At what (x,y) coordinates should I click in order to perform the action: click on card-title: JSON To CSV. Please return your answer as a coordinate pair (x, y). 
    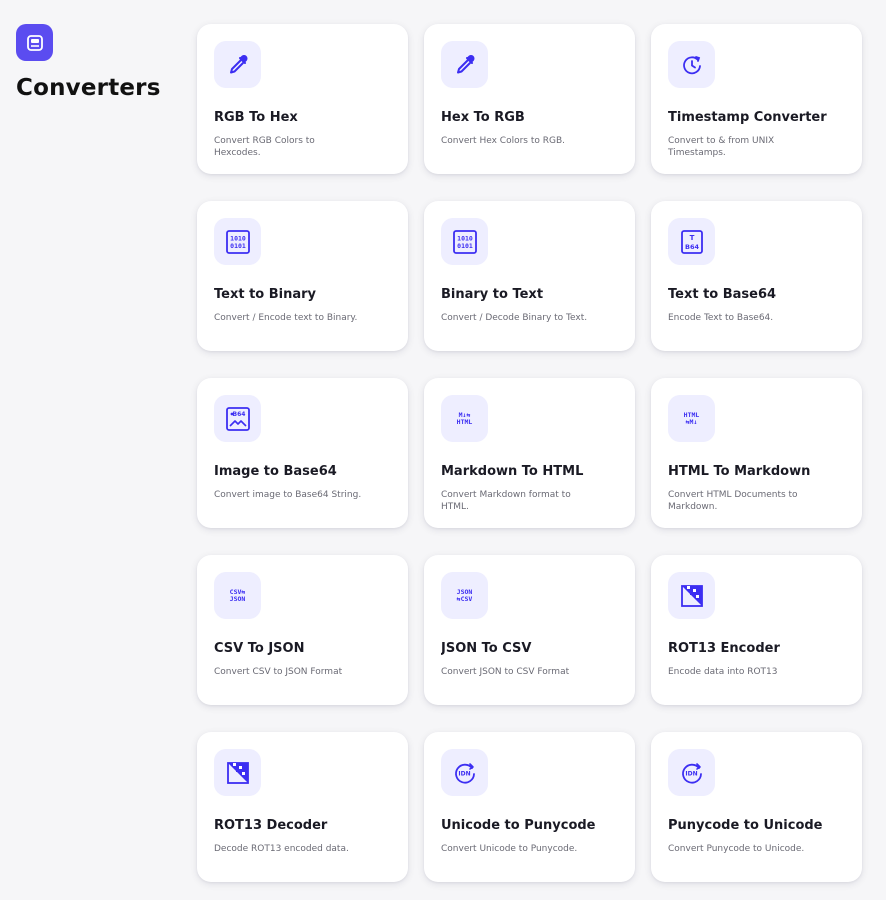
    Looking at the image, I should click on (486, 648).